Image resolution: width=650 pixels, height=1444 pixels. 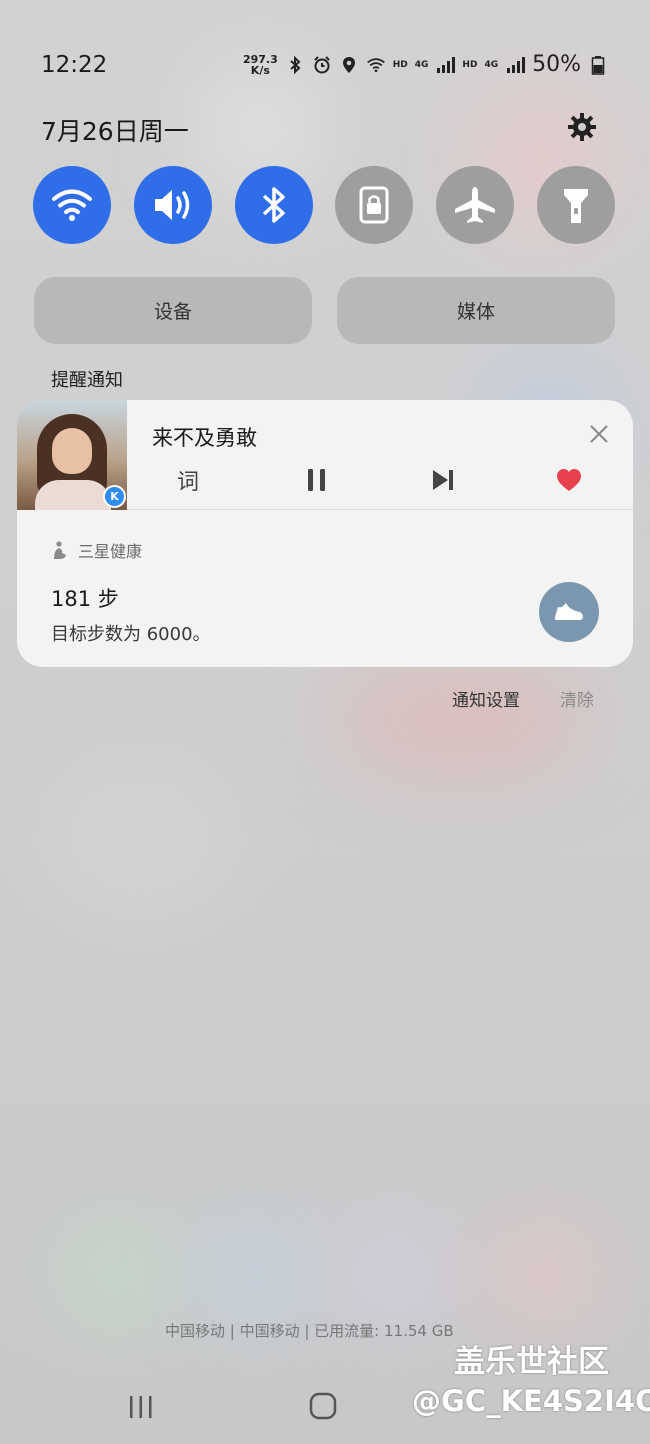 I want to click on heart-icon, so click(x=569, y=480).